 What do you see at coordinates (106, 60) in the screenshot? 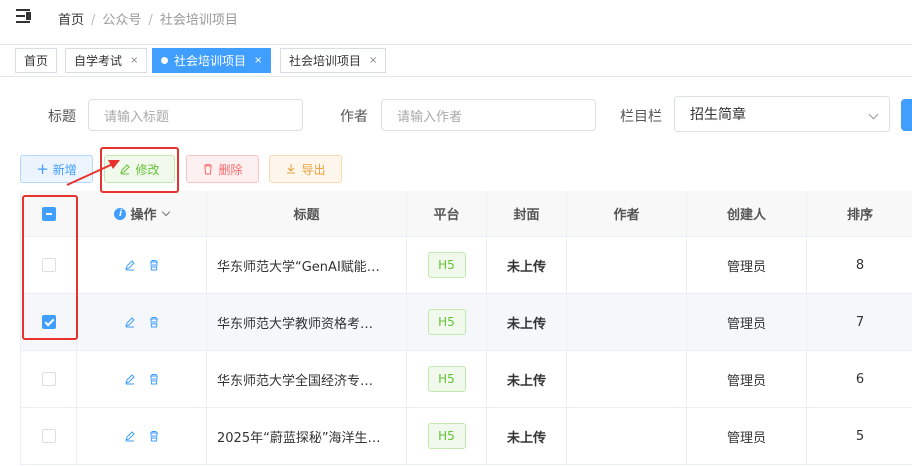
I see `tab-self-study-exam: 自学考试 ×` at bounding box center [106, 60].